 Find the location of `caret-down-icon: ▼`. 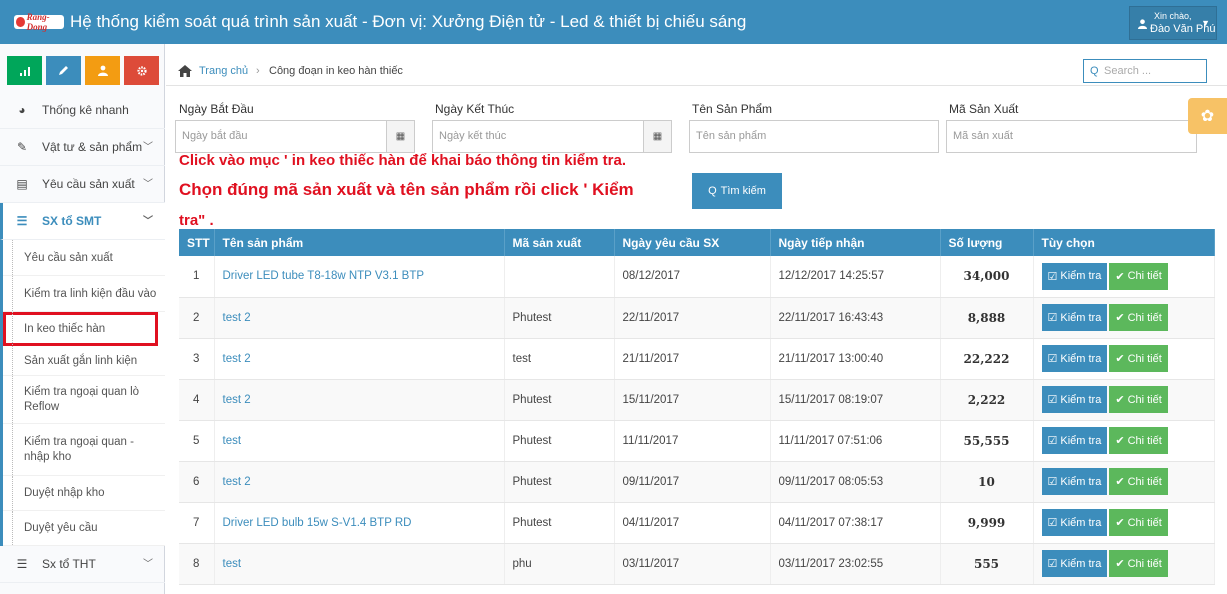

caret-down-icon: ▼ is located at coordinates (1205, 23).